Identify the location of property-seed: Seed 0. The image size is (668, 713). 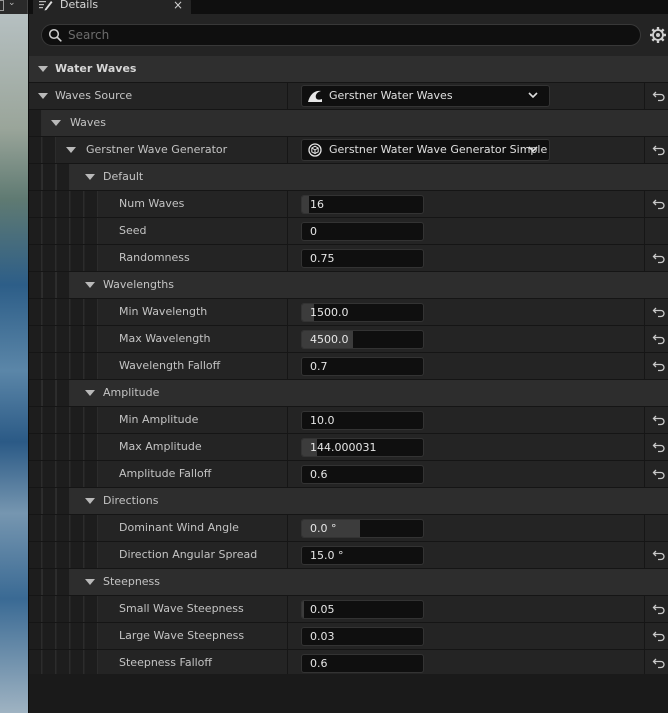
(348, 231).